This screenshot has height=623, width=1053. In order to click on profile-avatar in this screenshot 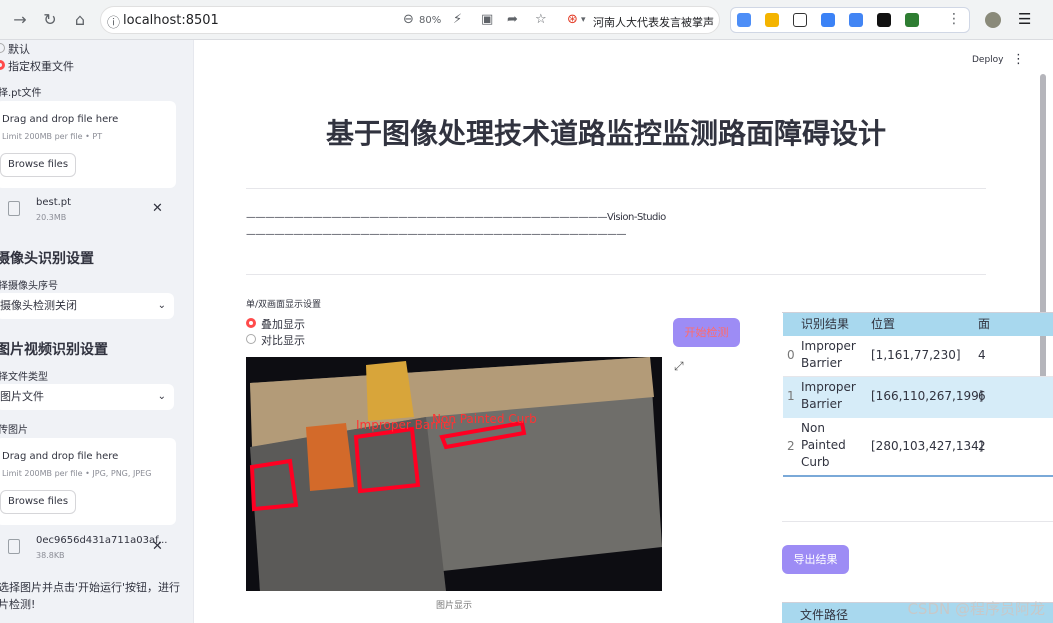, I will do `click(993, 20)`.